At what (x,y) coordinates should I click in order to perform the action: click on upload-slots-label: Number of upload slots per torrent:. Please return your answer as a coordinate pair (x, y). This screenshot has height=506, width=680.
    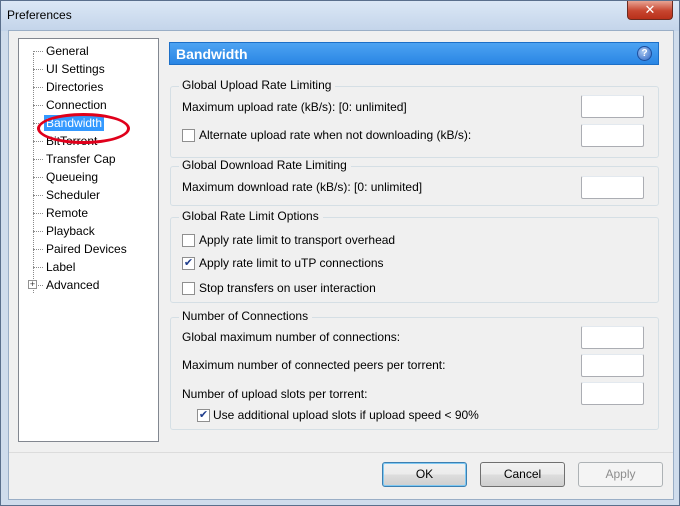
    Looking at the image, I should click on (275, 394).